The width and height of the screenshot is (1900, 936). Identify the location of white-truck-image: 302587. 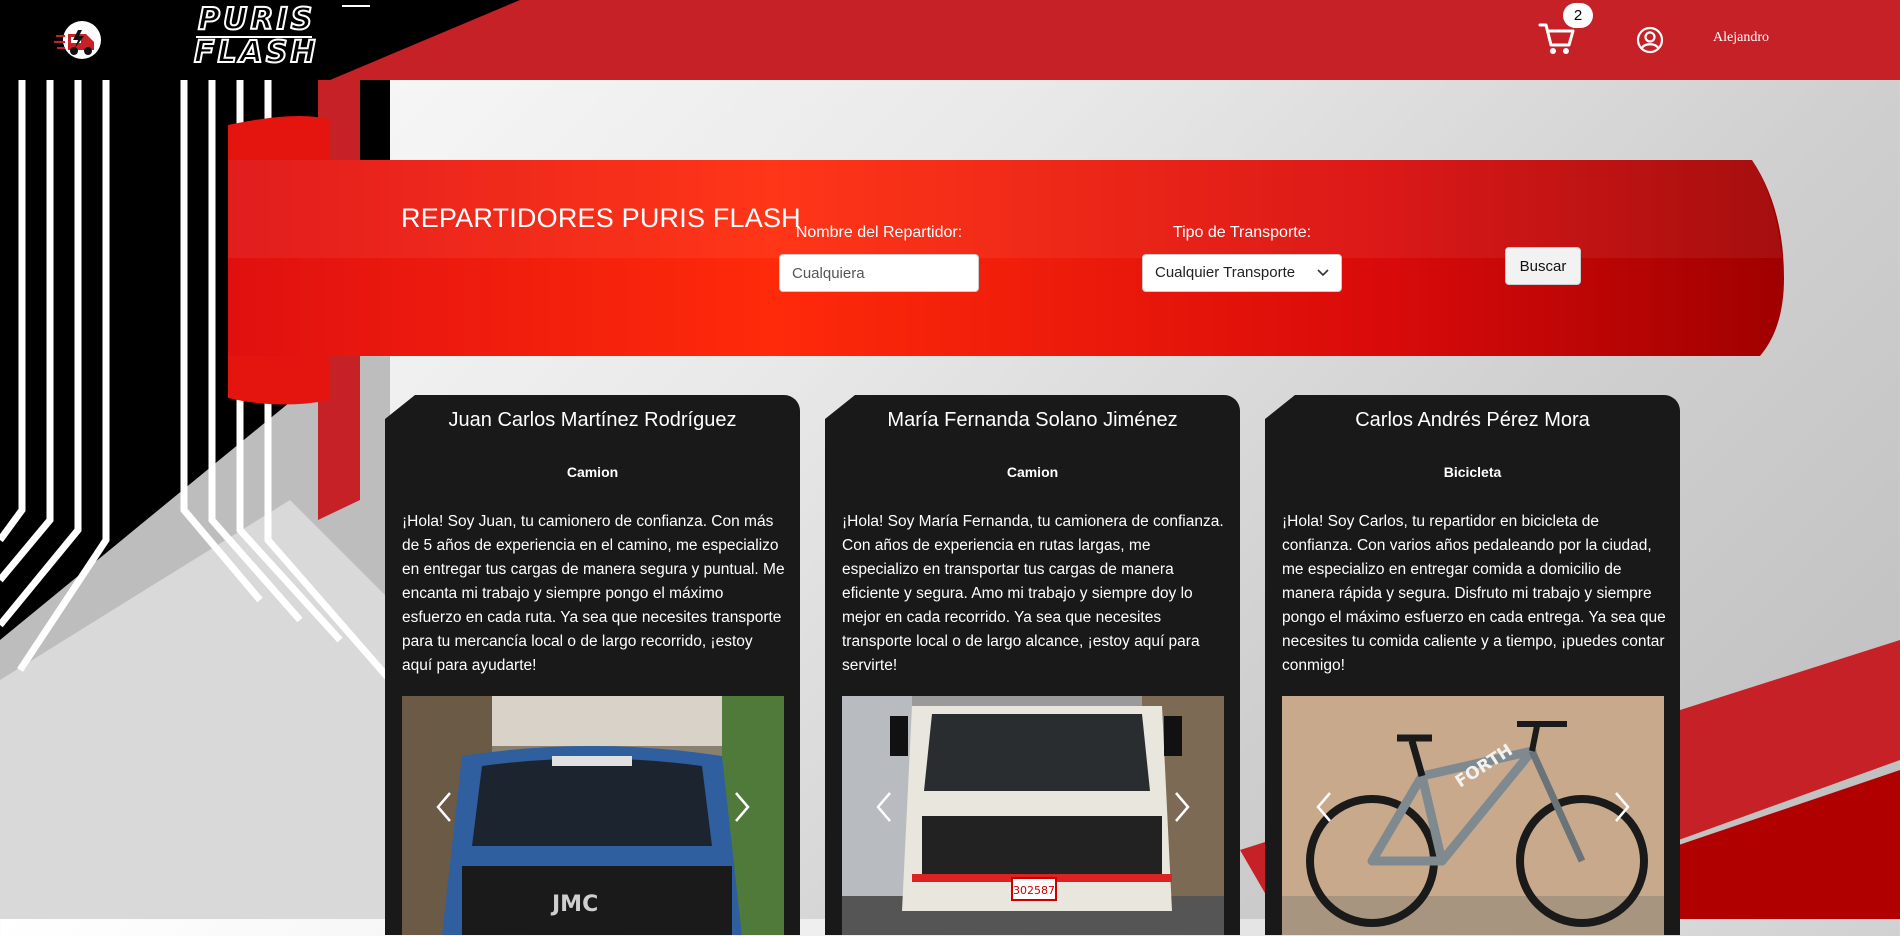
(1033, 815).